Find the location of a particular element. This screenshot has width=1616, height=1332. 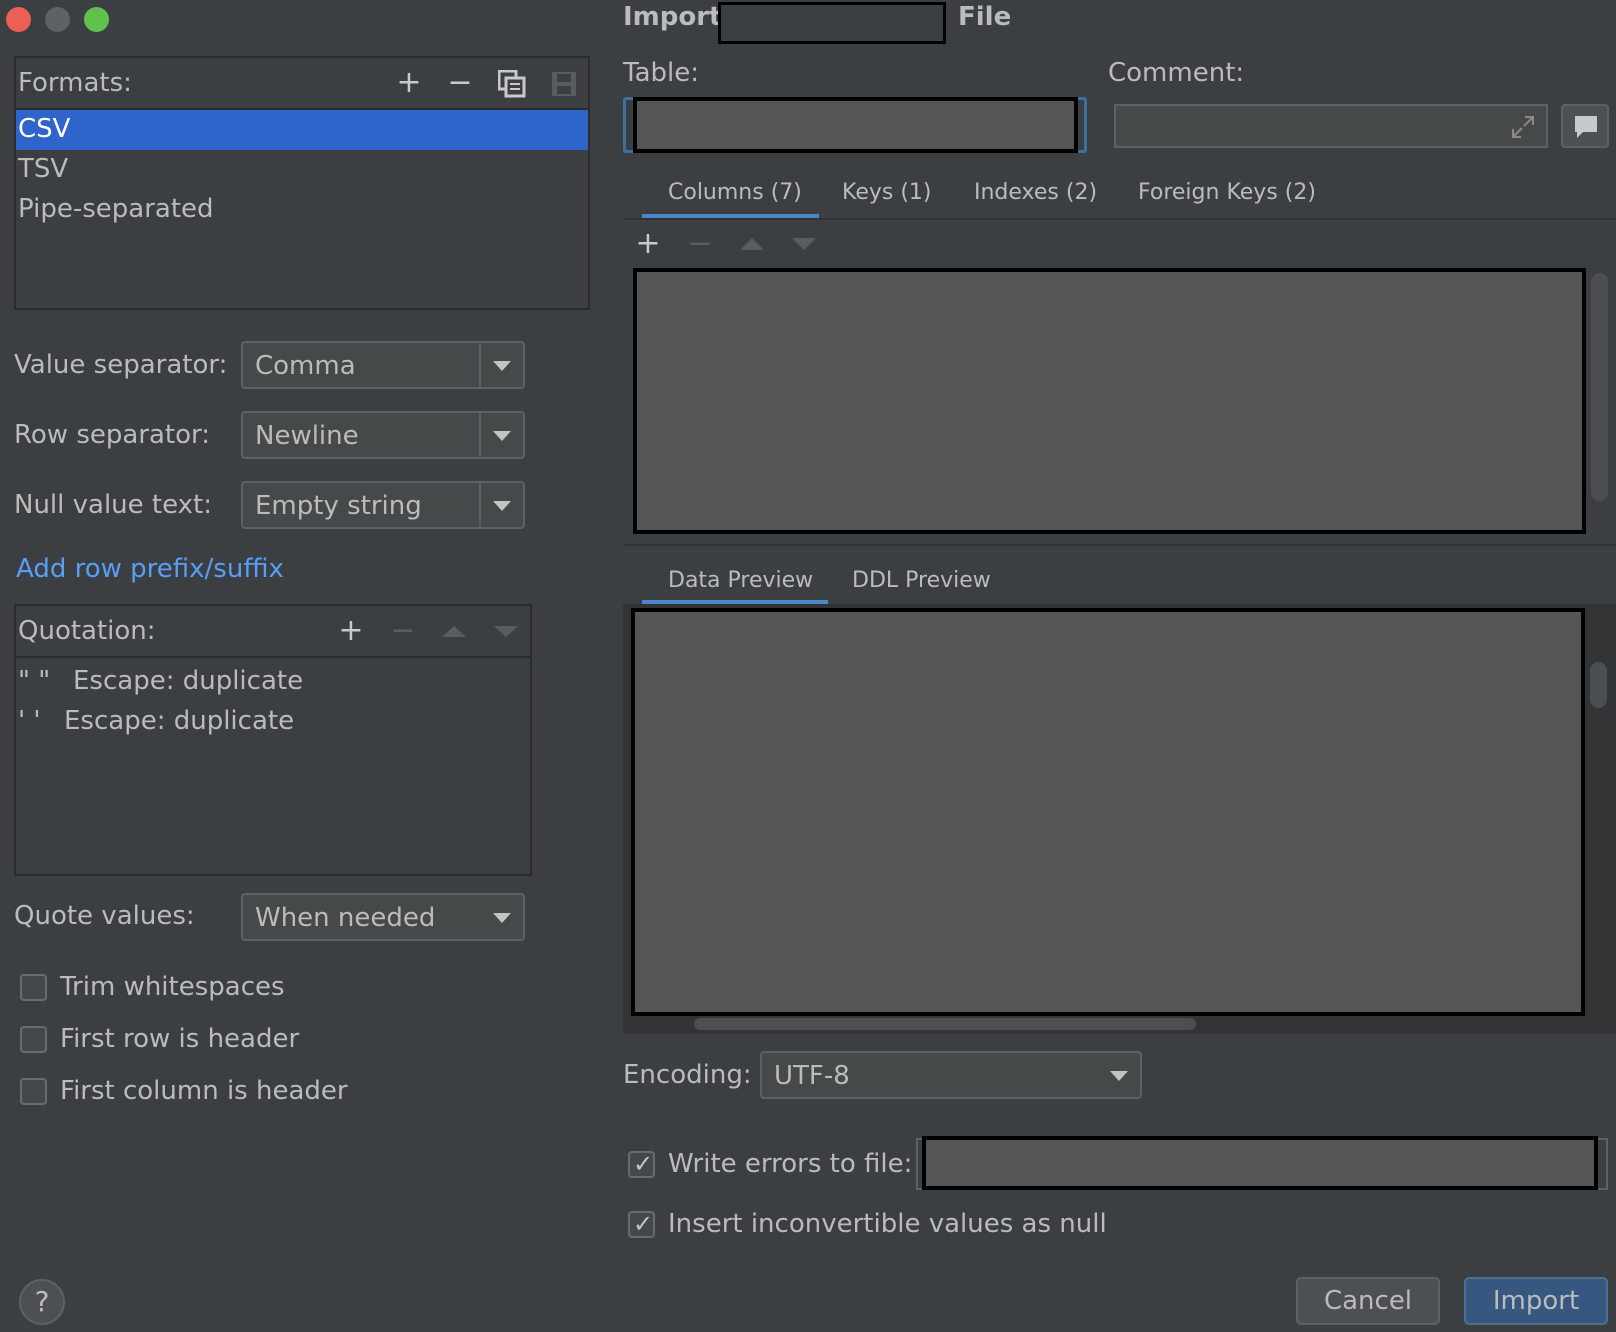

formats-label: Formats: is located at coordinates (75, 83).